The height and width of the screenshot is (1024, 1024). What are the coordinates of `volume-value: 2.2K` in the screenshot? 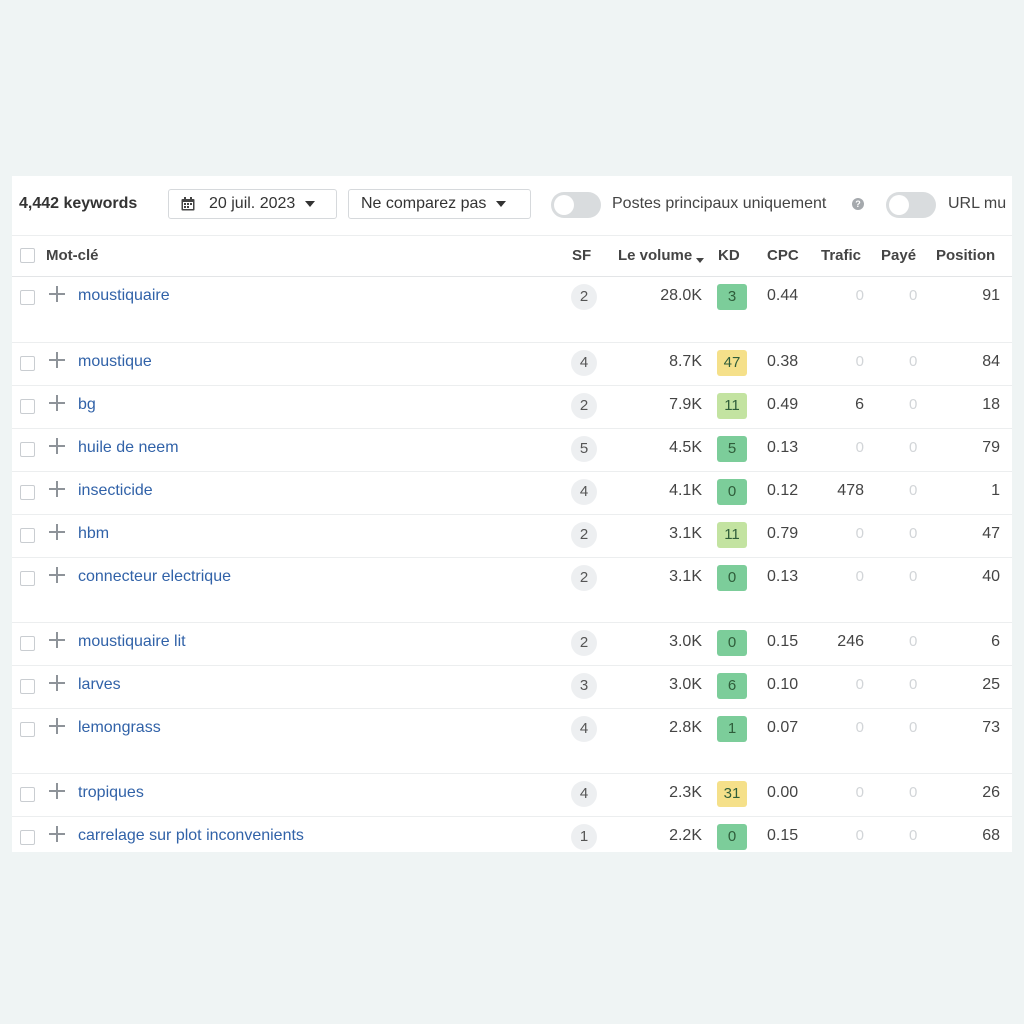 It's located at (685, 835).